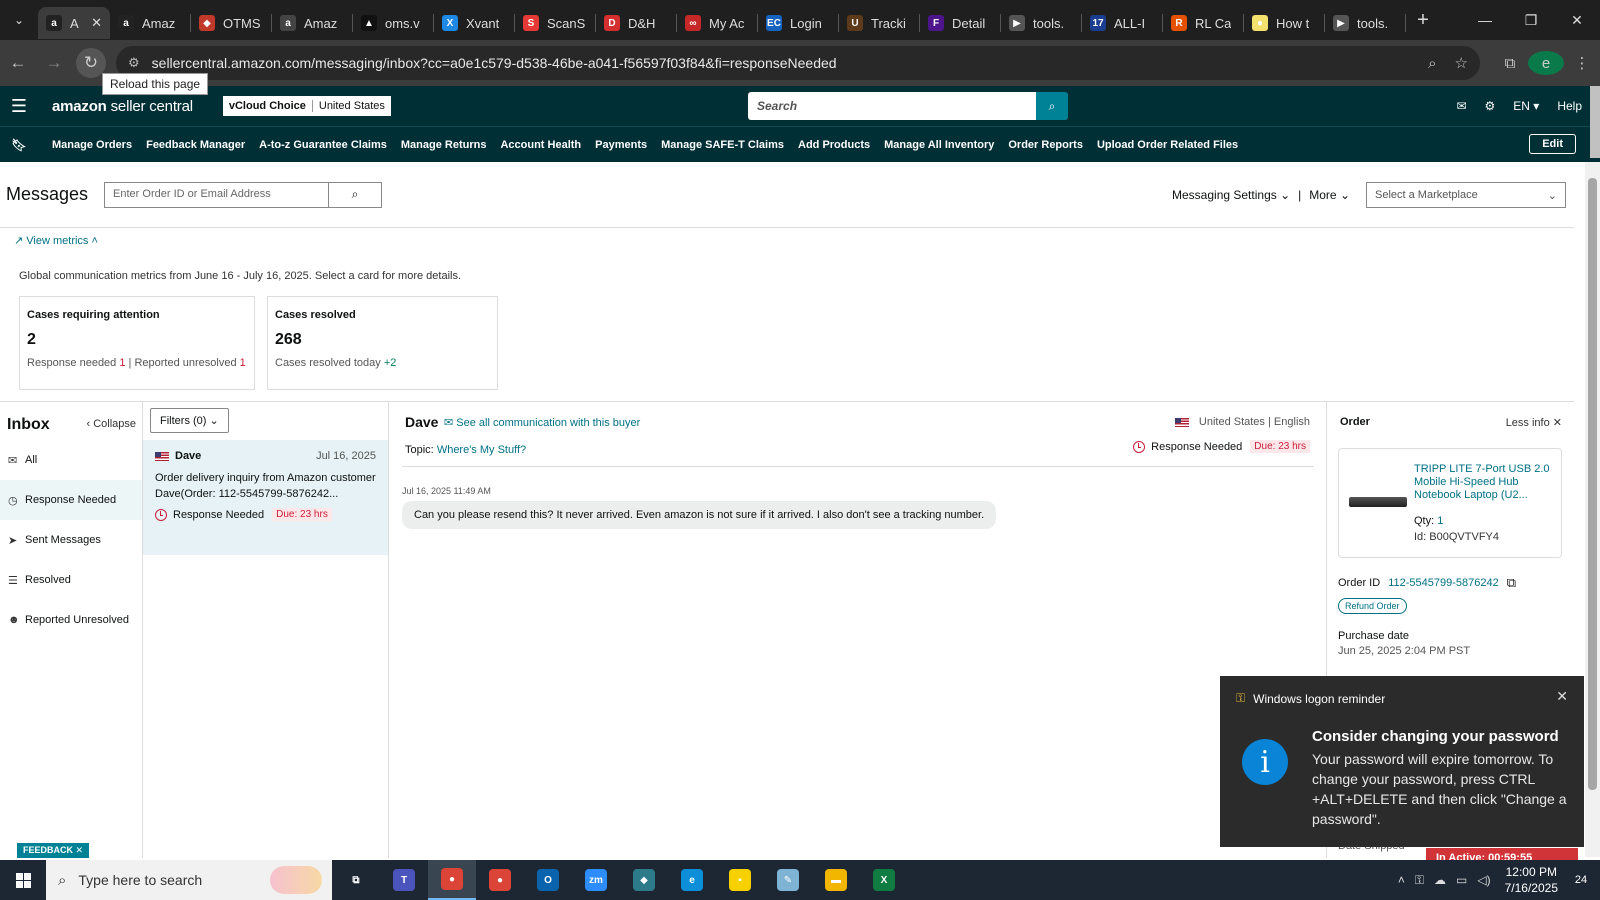 The width and height of the screenshot is (1600, 900). Describe the element at coordinates (306, 106) in the screenshot. I see `account-switcher: vCloud Choice United States` at that location.